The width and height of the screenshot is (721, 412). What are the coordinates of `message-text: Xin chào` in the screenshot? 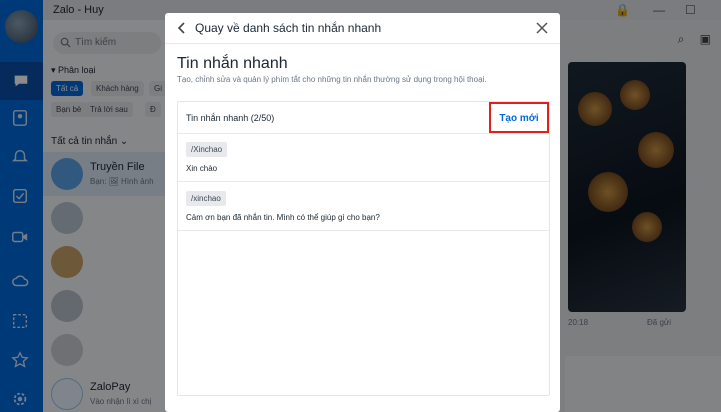 It's located at (202, 168).